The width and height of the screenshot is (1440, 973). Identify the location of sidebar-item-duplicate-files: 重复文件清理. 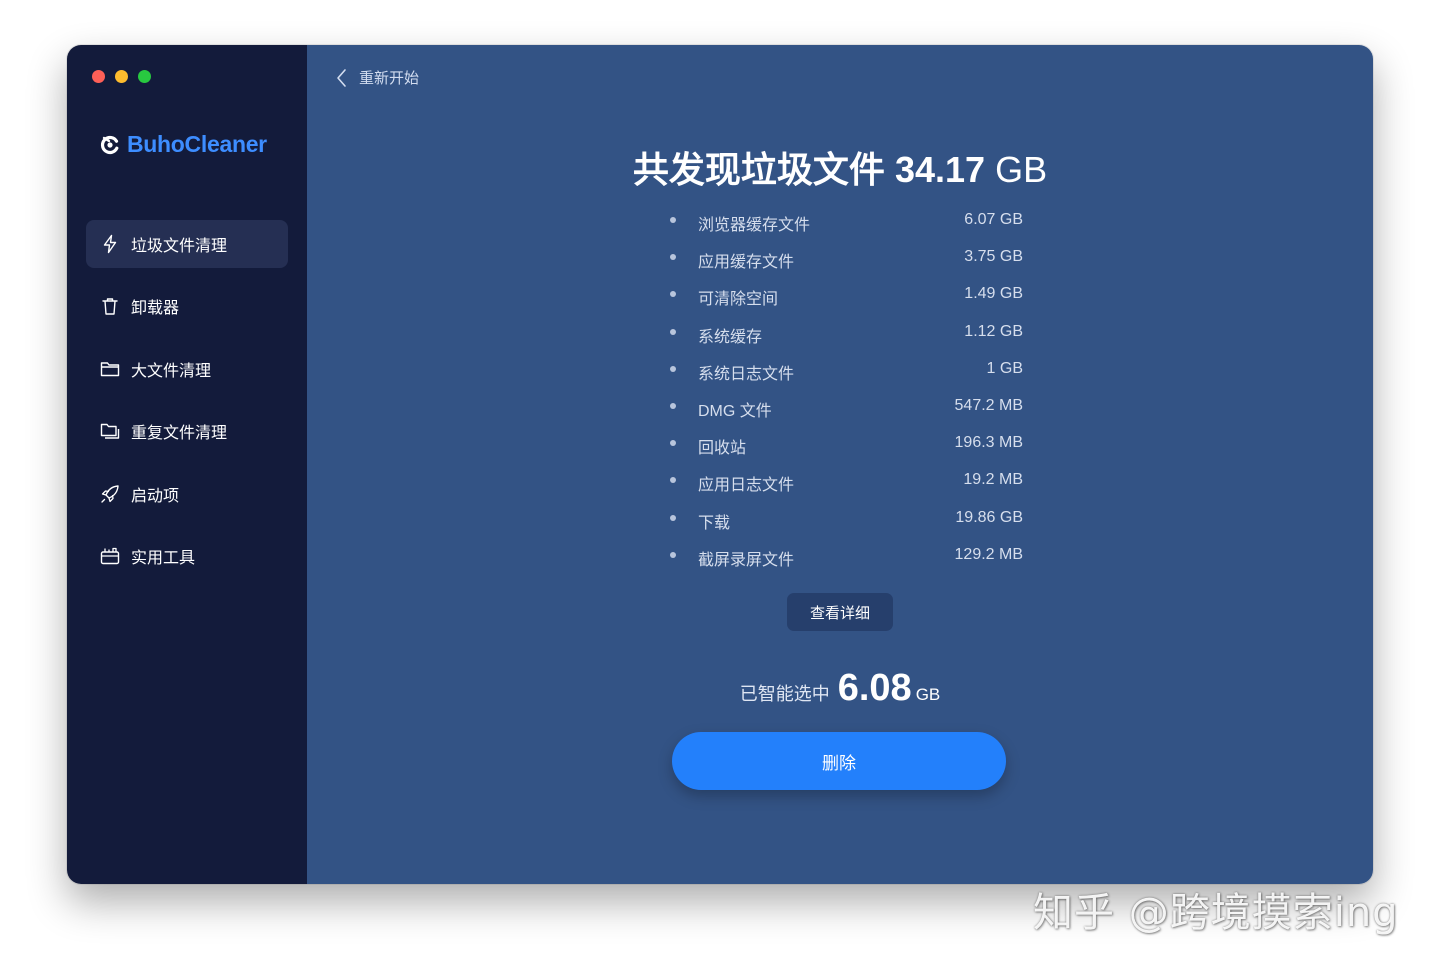
(187, 431).